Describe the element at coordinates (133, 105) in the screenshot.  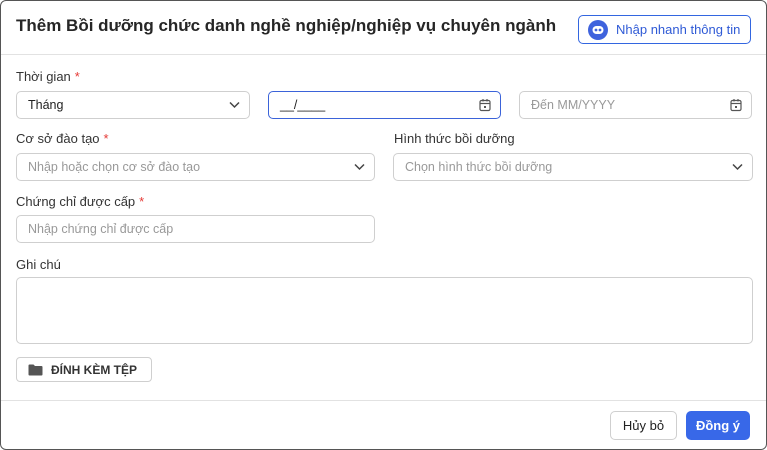
I see `time-unit-select: Tháng` at that location.